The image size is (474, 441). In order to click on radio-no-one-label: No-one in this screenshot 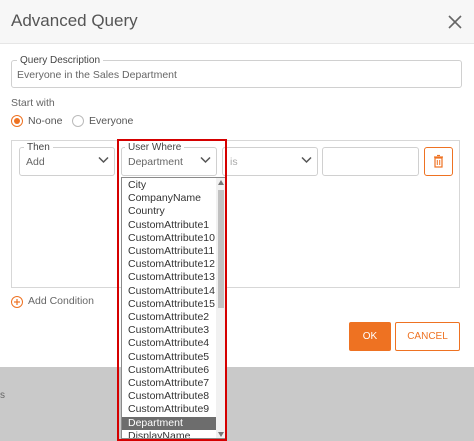, I will do `click(45, 121)`.